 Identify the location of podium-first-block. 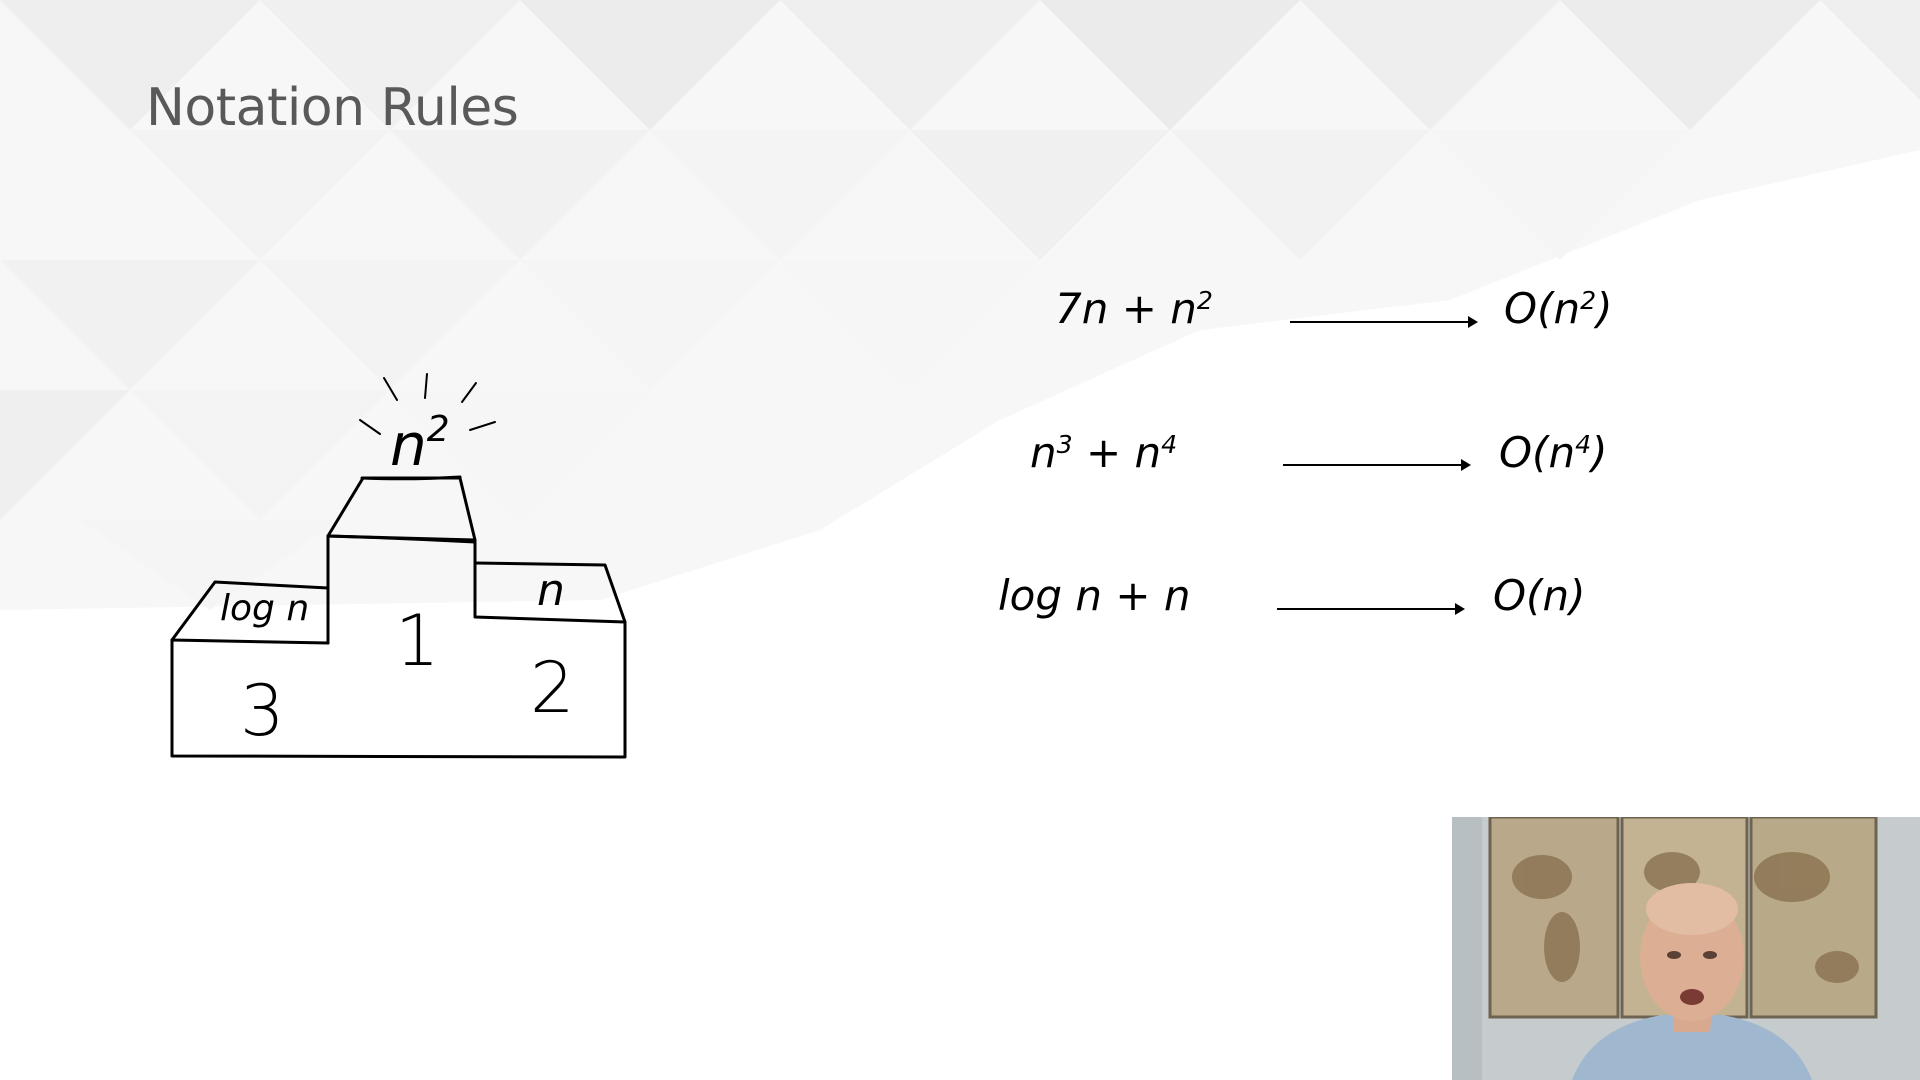
(476, 589).